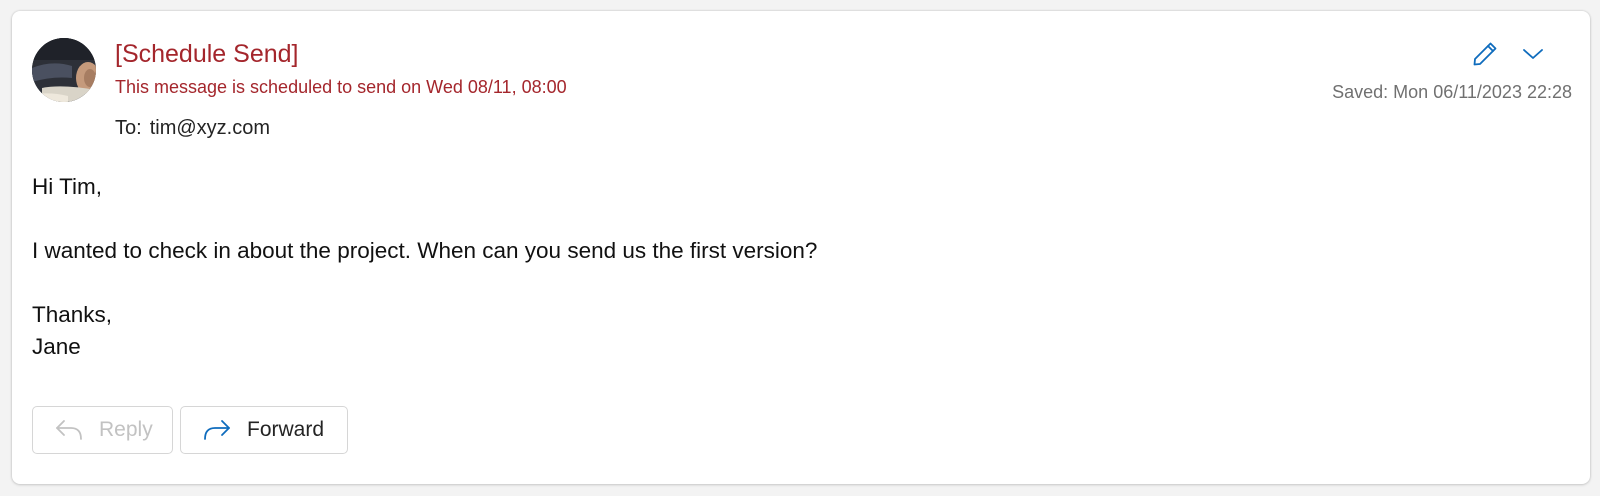  I want to click on forward-button: Forward, so click(264, 430).